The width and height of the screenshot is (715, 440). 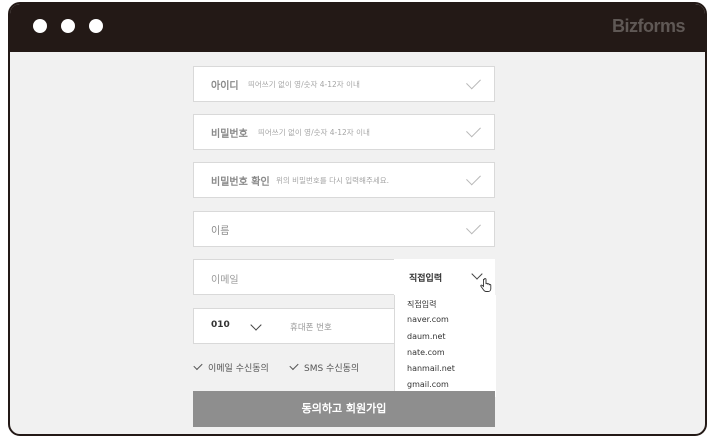 What do you see at coordinates (314, 132) in the screenshot?
I see `password-hint: 띄어쓰기 없이 영/숫자 4-12자 이내` at bounding box center [314, 132].